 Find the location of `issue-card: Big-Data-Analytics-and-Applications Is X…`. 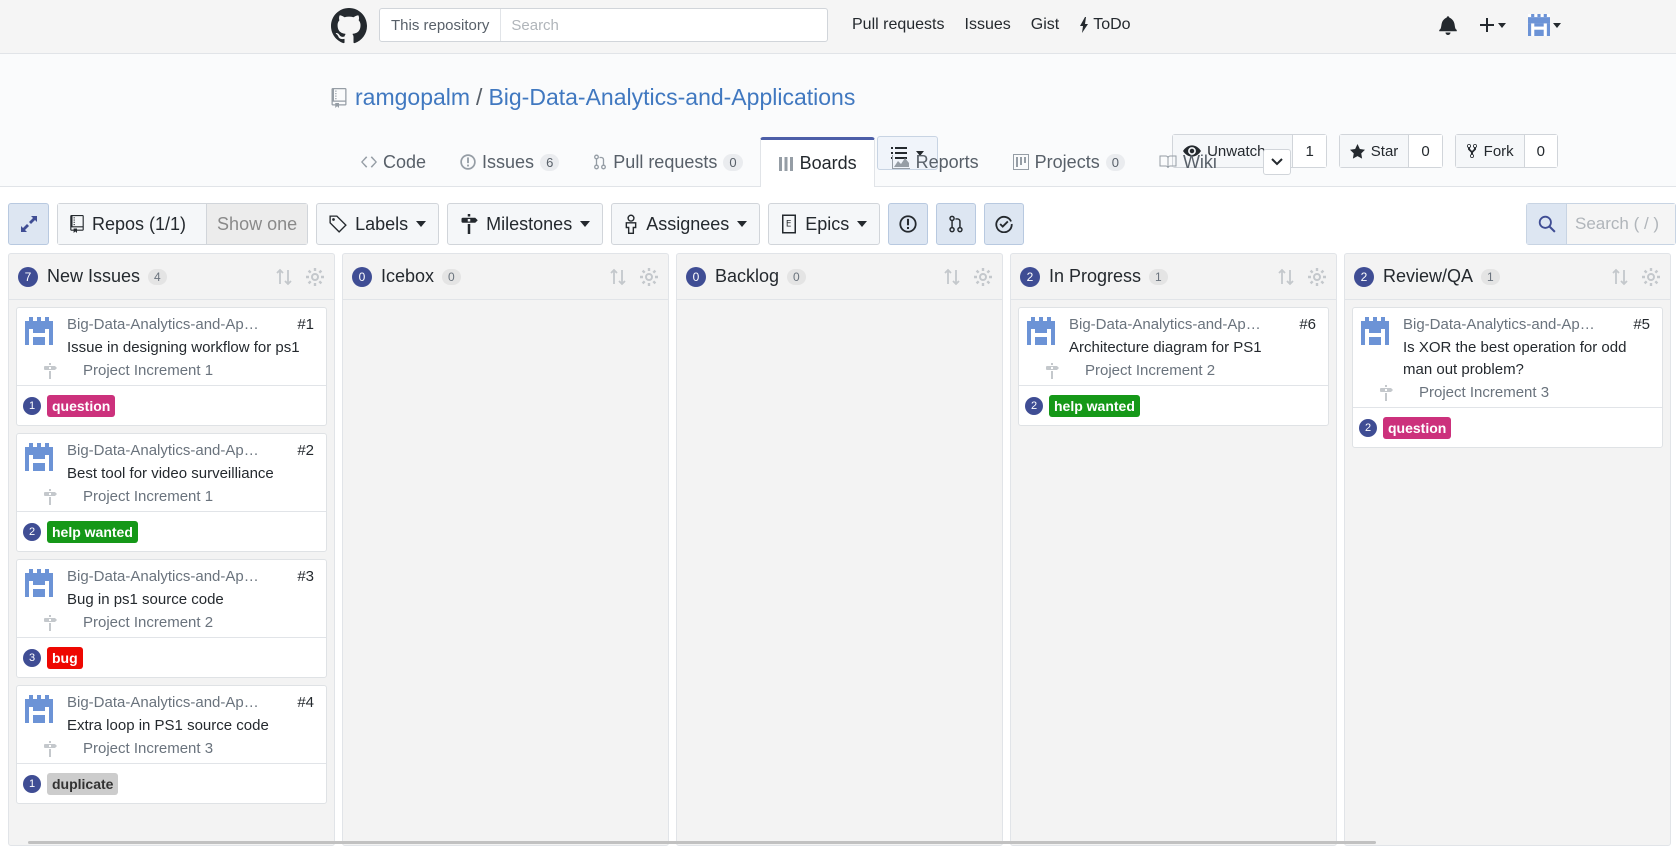

issue-card: Big-Data-Analytics-and-Applications Is X… is located at coordinates (1507, 377).